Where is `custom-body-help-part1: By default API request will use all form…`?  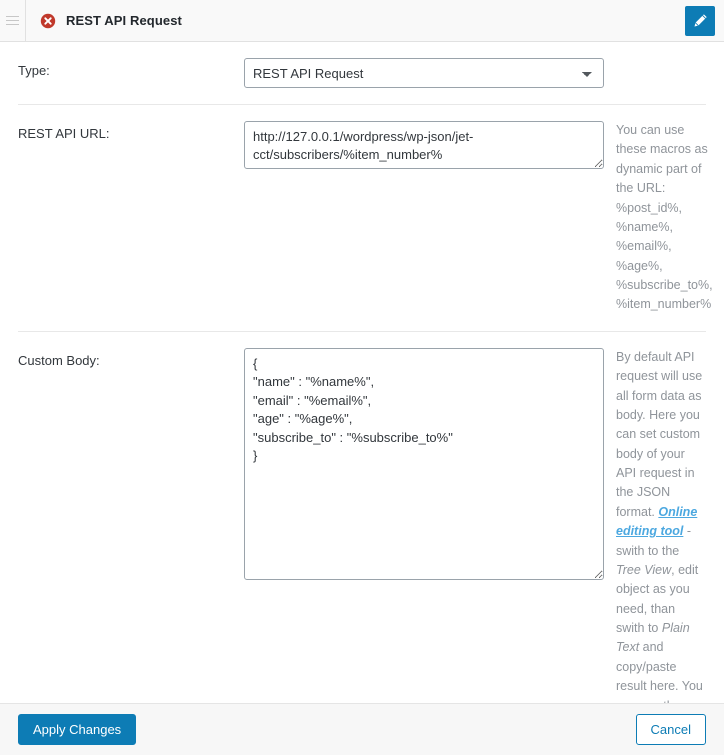 custom-body-help-part1: By default API request will use all form… is located at coordinates (659, 434).